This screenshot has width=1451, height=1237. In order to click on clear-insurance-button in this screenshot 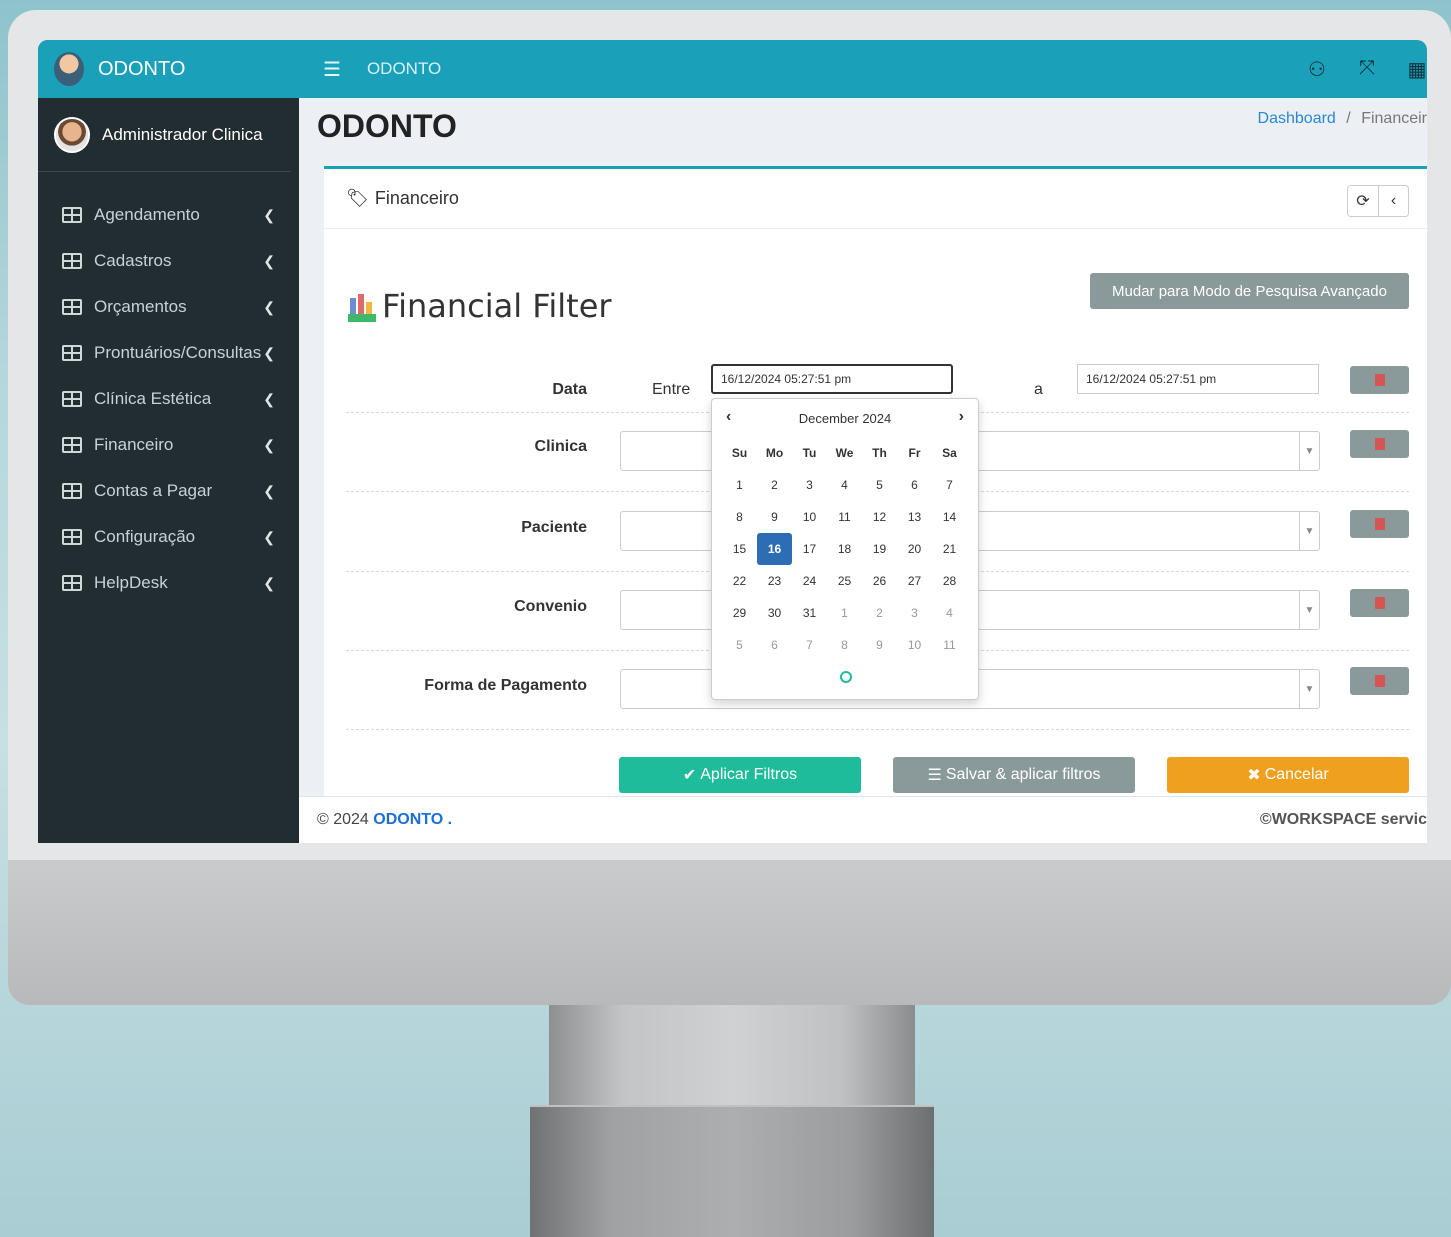, I will do `click(1379, 603)`.